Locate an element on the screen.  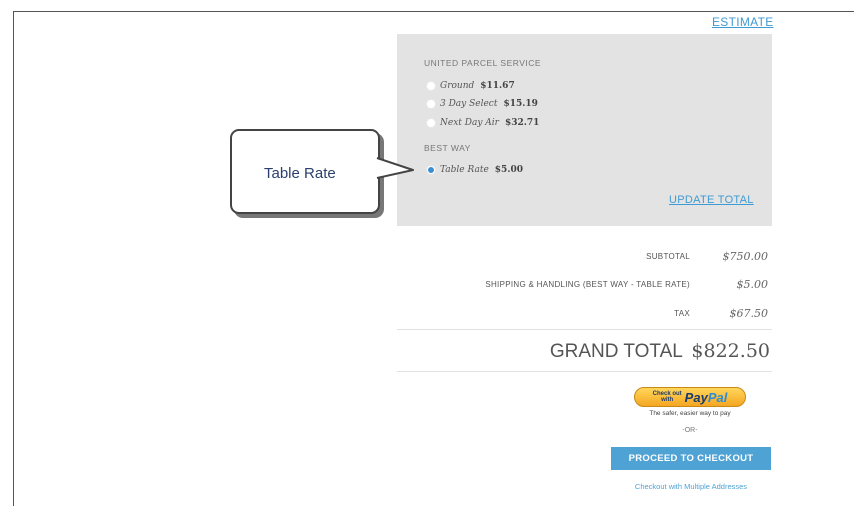
paypal-logo-pay: Pay is located at coordinates (696, 397).